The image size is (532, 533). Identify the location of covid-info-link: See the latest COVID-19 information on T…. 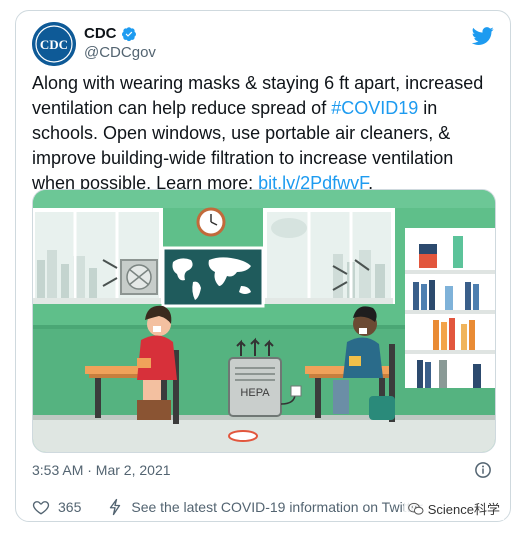
(277, 507).